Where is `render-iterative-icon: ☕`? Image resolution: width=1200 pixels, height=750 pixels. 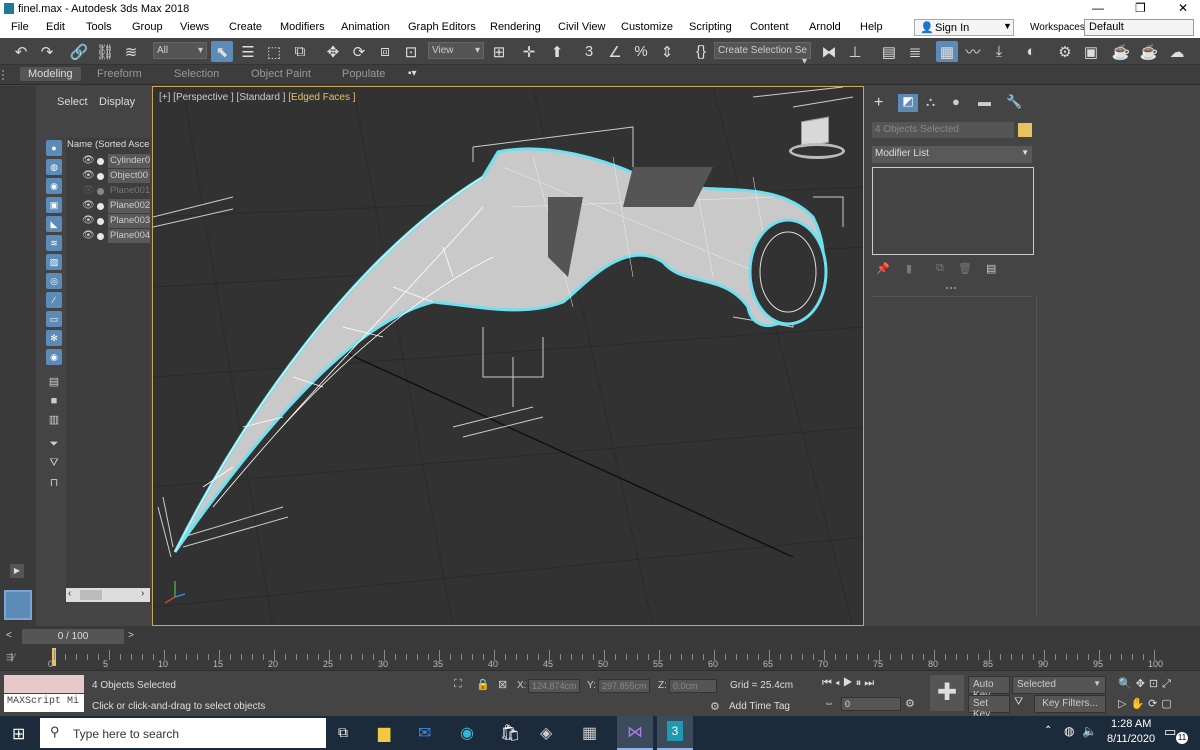
render-iterative-icon: ☕ is located at coordinates (1149, 51).